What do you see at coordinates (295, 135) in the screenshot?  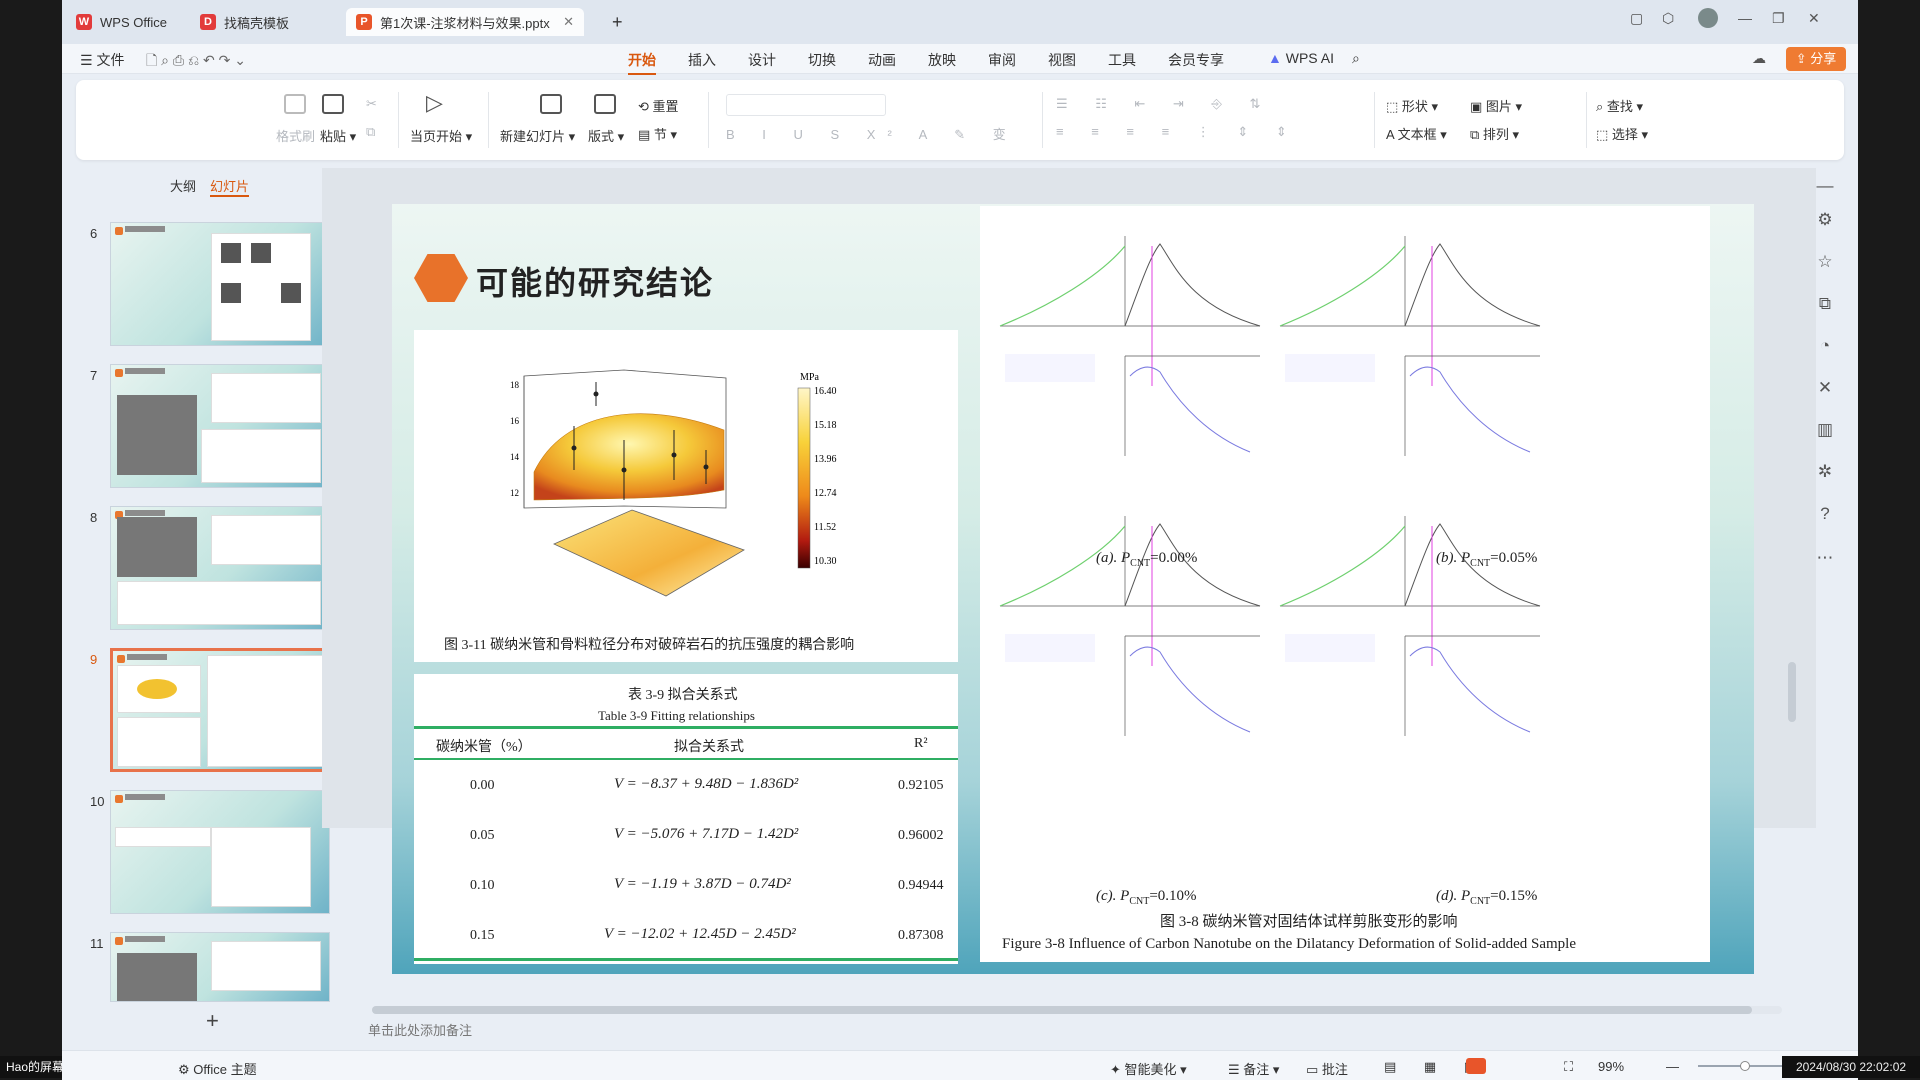 I see `format-painter-button: 格式刷` at bounding box center [295, 135].